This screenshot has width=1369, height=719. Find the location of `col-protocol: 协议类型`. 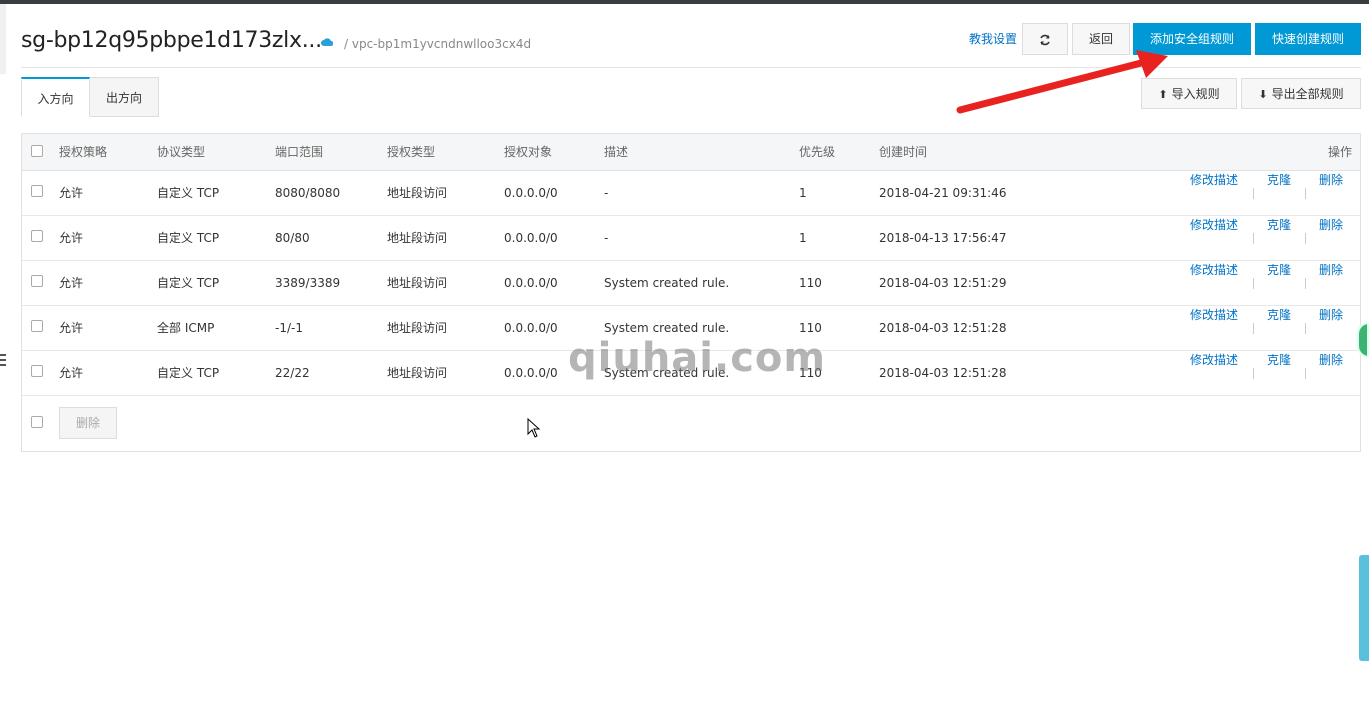

col-protocol: 协议类型 is located at coordinates (181, 152).